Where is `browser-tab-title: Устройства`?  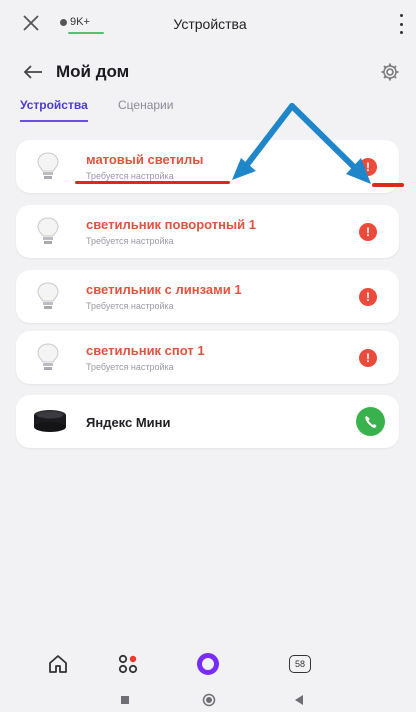
browser-tab-title: Устройства is located at coordinates (210, 24).